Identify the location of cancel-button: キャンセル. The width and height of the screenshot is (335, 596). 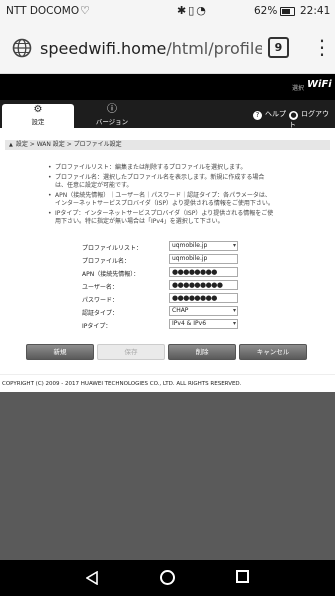
(273, 352).